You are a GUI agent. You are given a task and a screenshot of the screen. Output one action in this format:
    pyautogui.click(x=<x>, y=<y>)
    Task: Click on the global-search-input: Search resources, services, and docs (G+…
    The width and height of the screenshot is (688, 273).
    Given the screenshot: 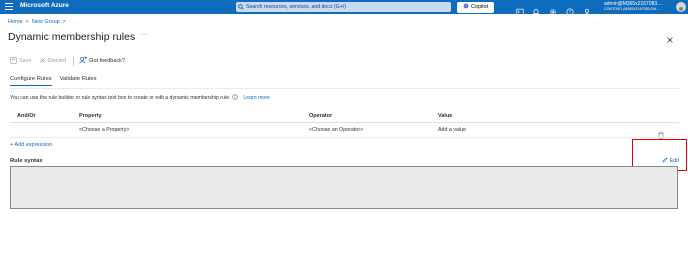 What is the action you would take?
    pyautogui.click(x=343, y=7)
    